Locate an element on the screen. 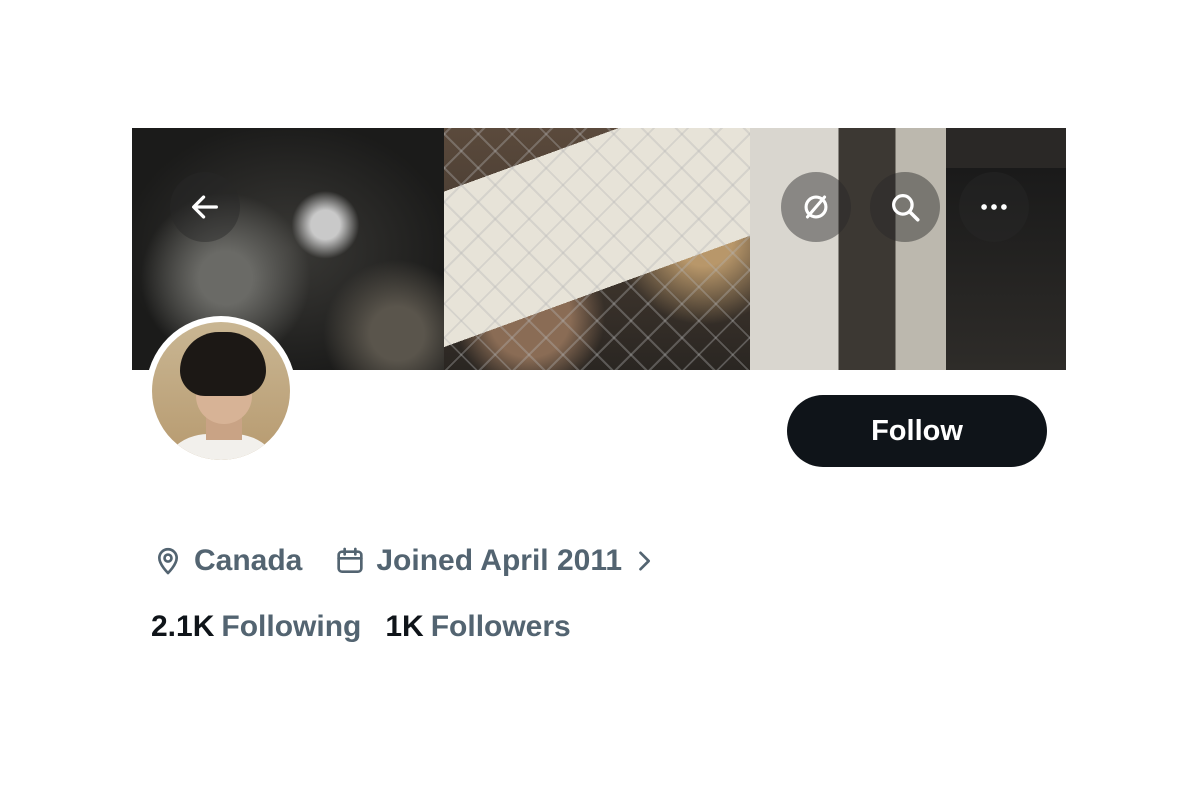 This screenshot has height=800, width=1200. followers-link: 1K Followers is located at coordinates (477, 627).